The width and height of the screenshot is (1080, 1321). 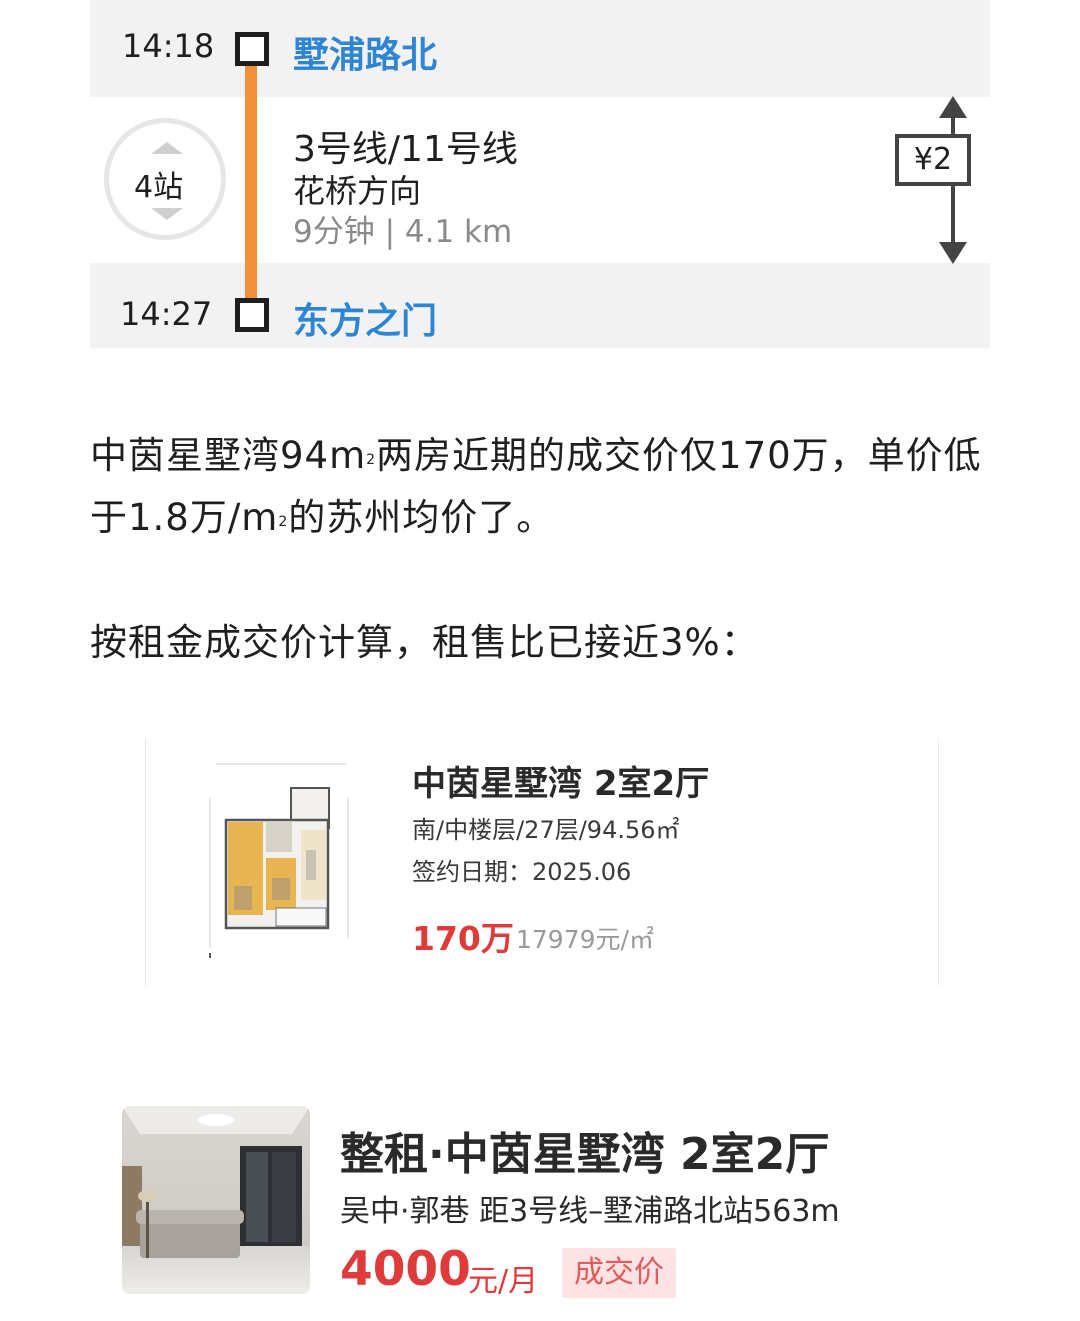 What do you see at coordinates (933, 160) in the screenshot?
I see `fare-badge: ¥2` at bounding box center [933, 160].